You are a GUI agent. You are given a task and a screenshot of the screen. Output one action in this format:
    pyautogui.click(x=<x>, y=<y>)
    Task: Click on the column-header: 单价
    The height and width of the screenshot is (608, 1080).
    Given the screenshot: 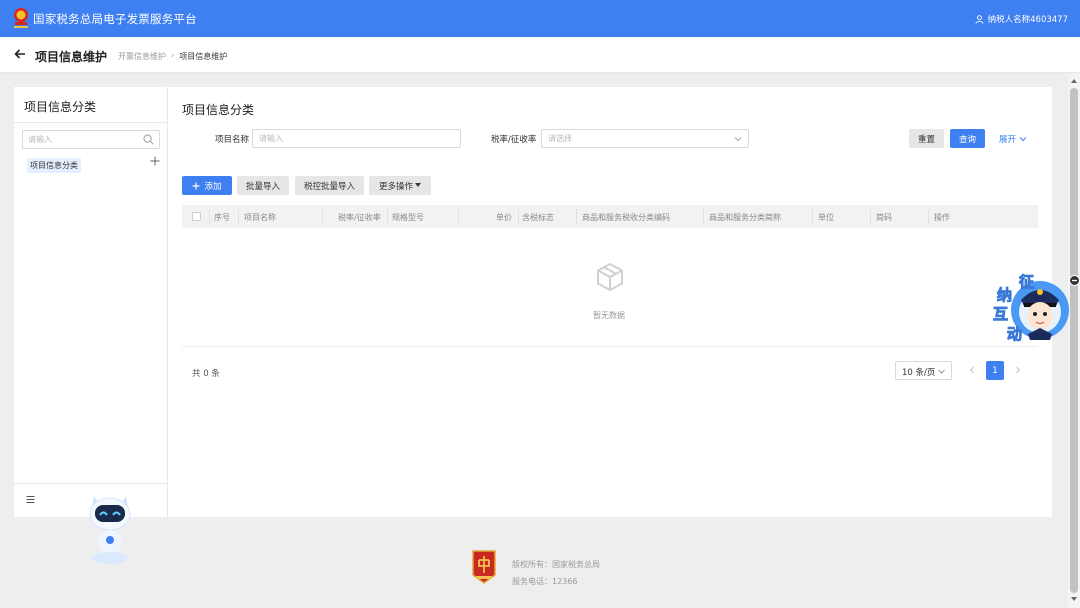 What is the action you would take?
    pyautogui.click(x=504, y=217)
    